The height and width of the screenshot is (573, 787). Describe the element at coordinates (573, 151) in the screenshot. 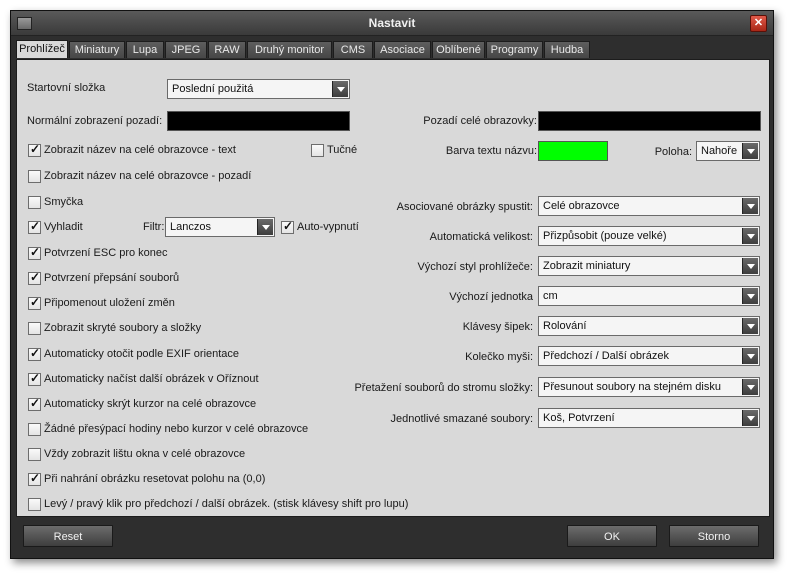

I see `title-text-color-swatch` at that location.